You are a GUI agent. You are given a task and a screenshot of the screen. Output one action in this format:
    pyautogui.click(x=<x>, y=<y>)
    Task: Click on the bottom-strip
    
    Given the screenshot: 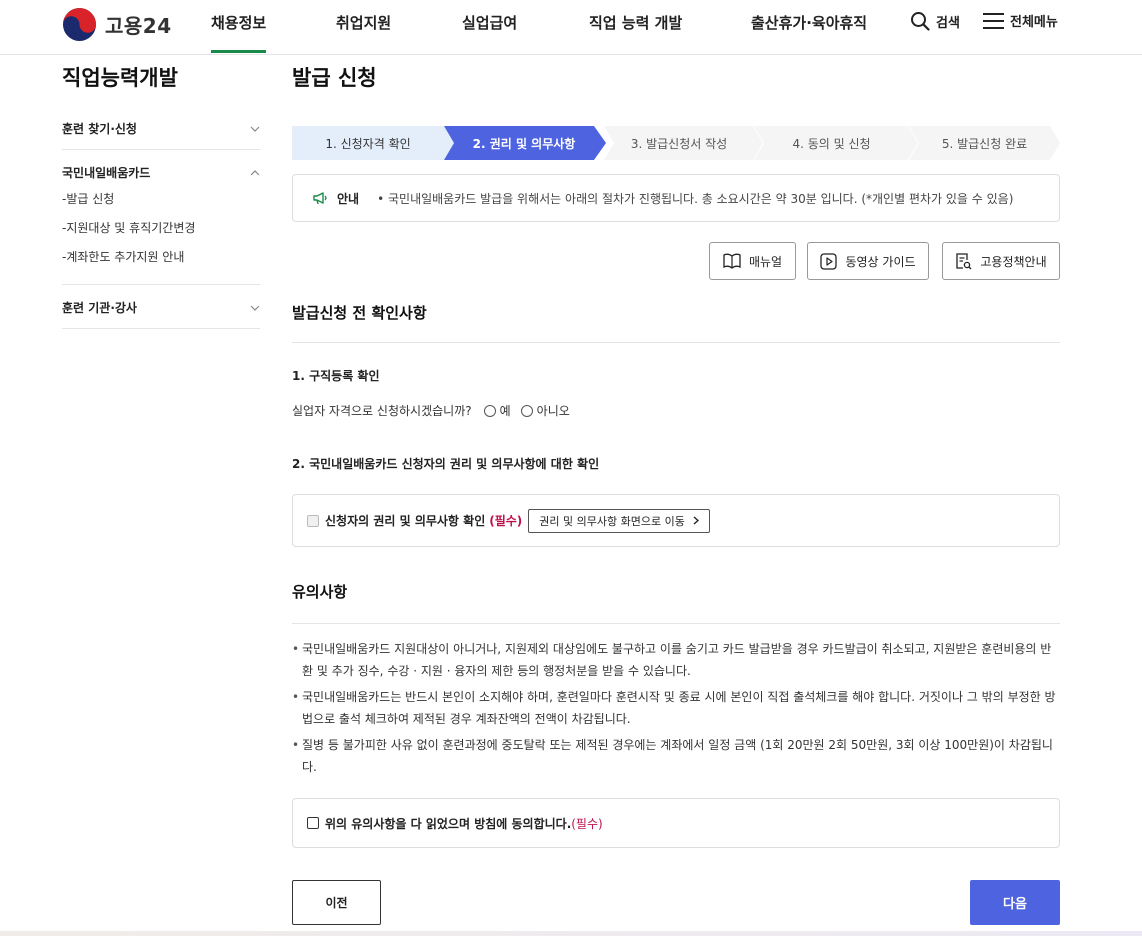 What is the action you would take?
    pyautogui.click(x=571, y=933)
    